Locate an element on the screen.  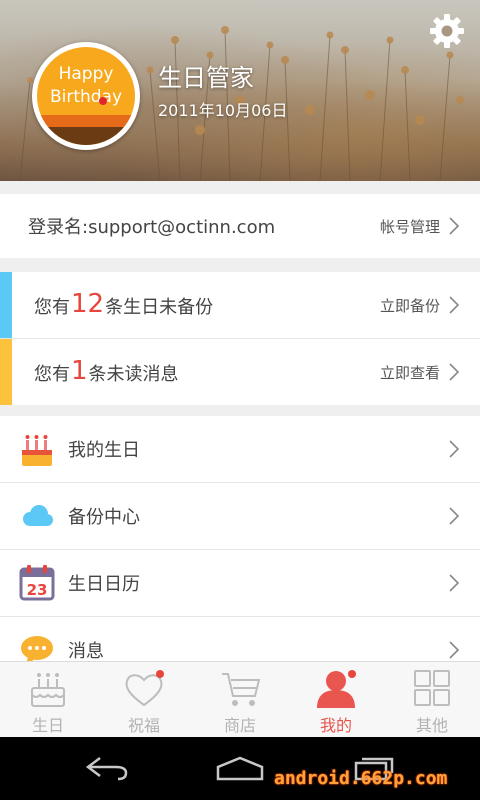
tab-wishes: 祝福 is located at coordinates (144, 699).